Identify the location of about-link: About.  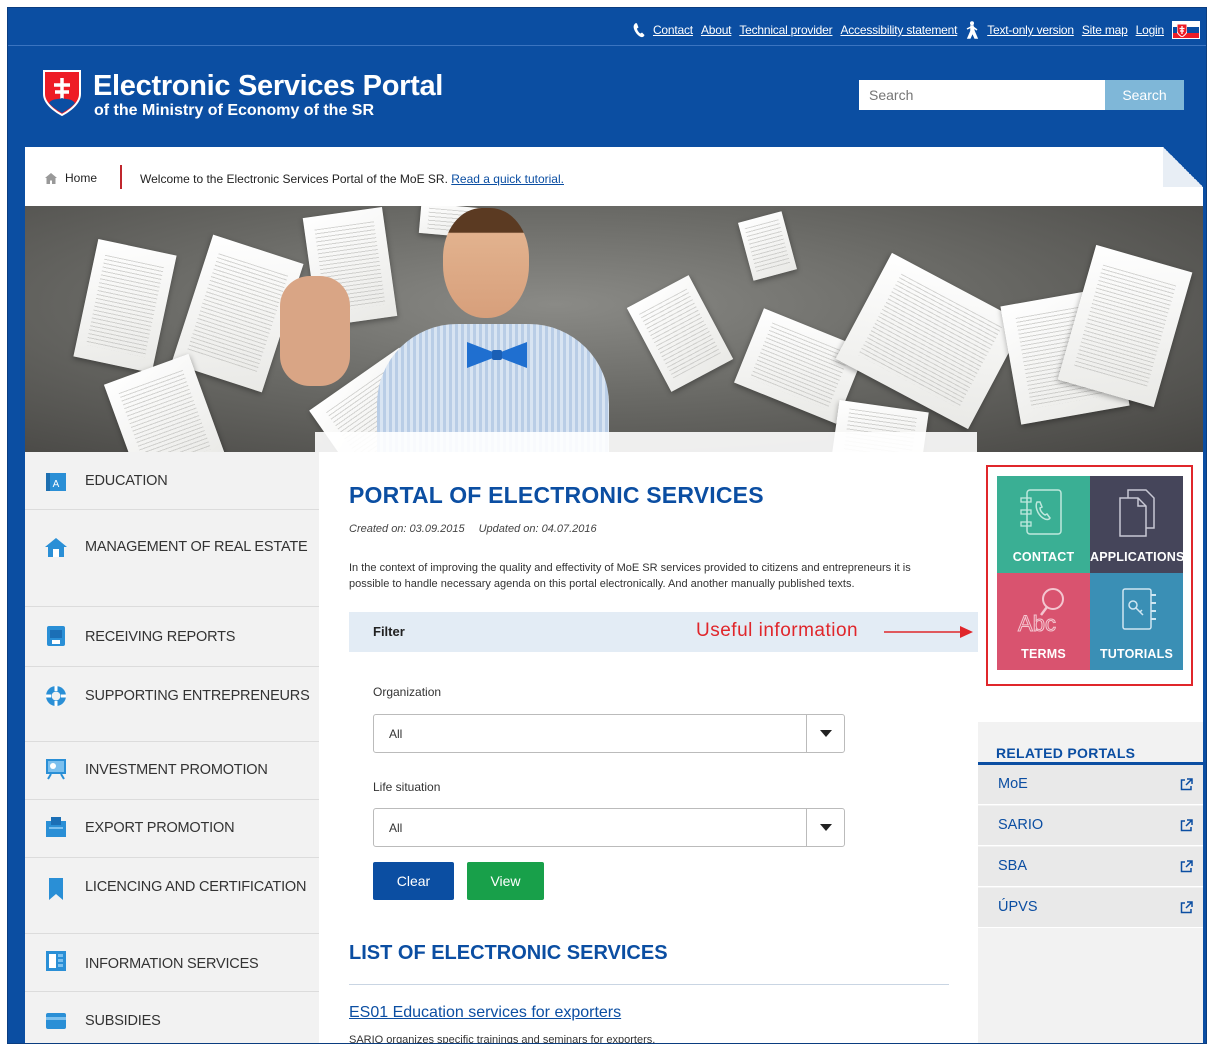
(716, 30).